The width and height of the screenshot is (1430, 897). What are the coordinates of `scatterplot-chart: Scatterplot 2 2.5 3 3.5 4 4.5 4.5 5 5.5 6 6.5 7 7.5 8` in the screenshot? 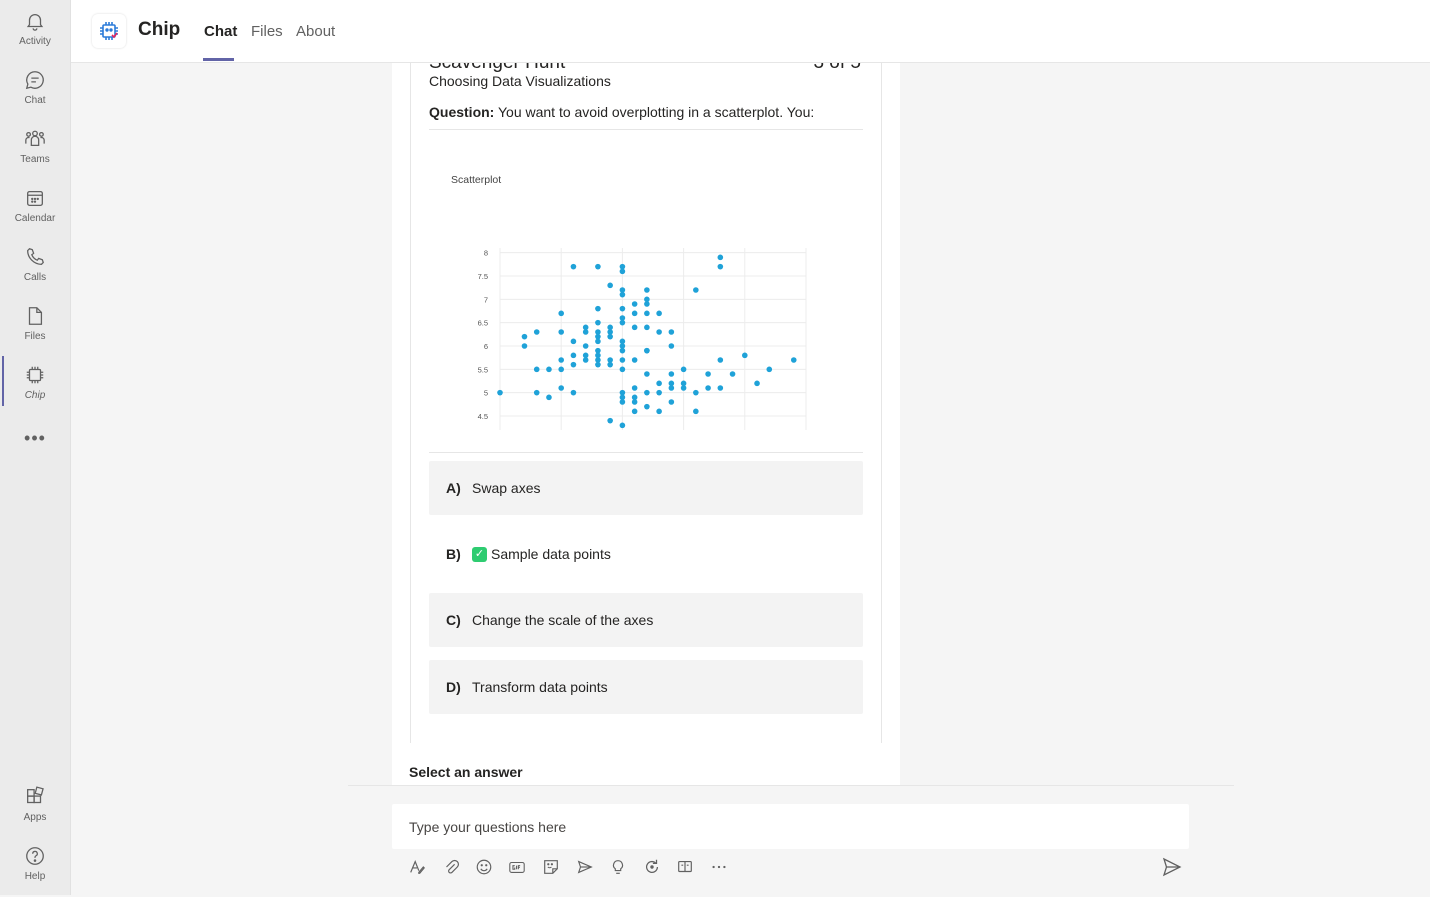 It's located at (646, 294).